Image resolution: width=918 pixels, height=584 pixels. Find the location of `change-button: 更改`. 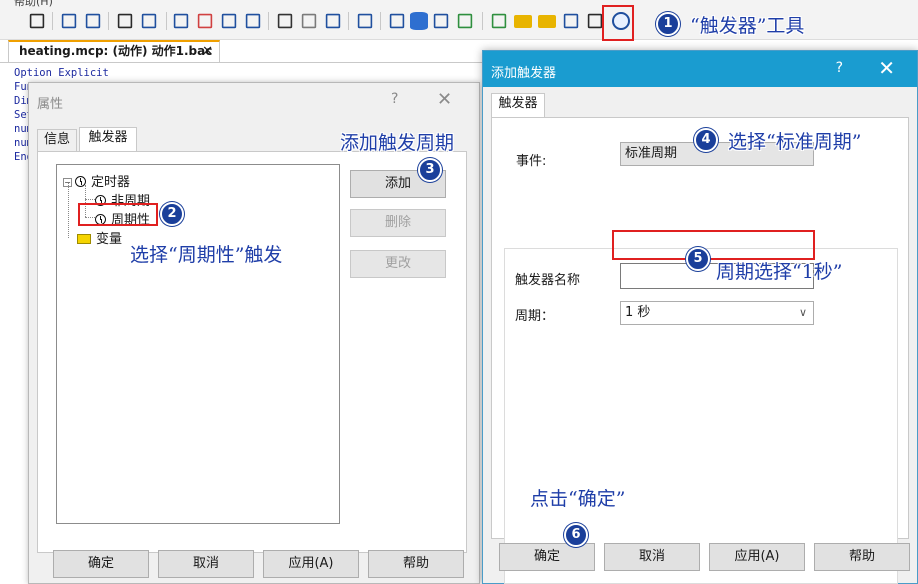

change-button: 更改 is located at coordinates (398, 264).